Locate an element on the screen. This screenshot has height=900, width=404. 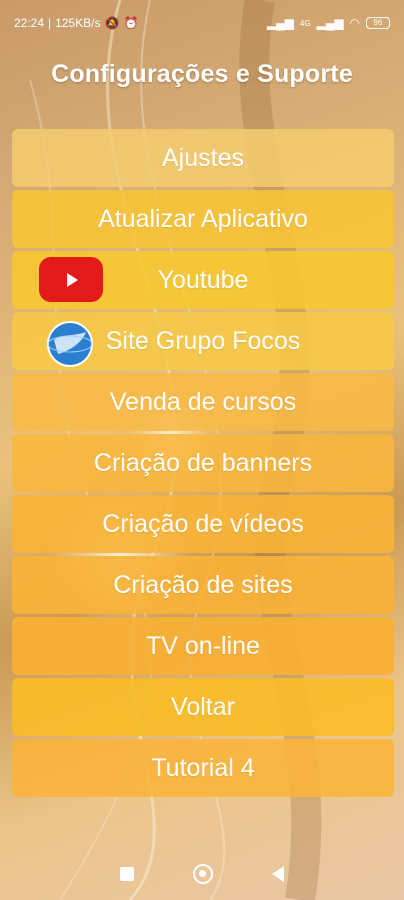
status-speed: 125KB/s is located at coordinates (78, 23).